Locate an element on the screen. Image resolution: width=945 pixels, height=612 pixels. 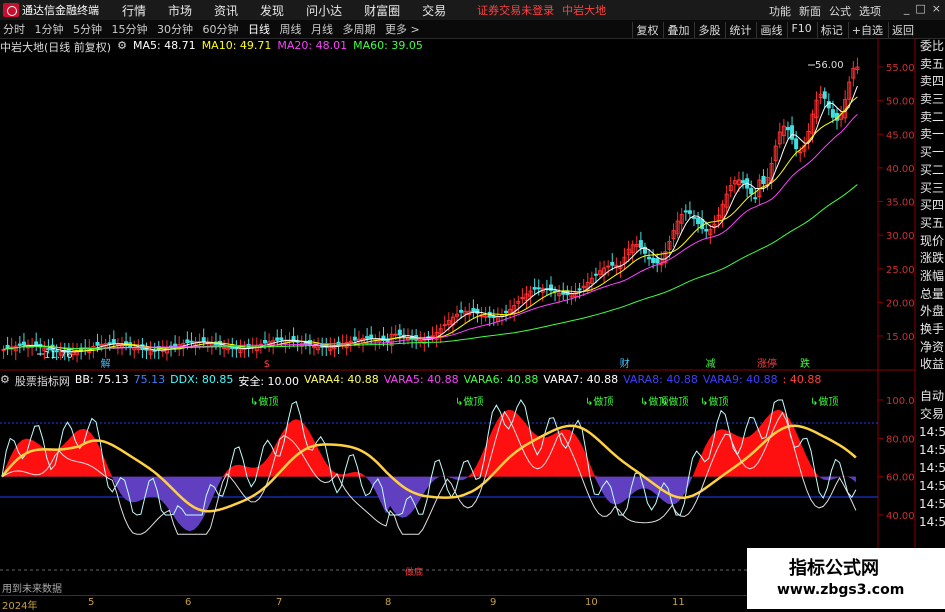
side-item: 收益 is located at coordinates (931, 364).